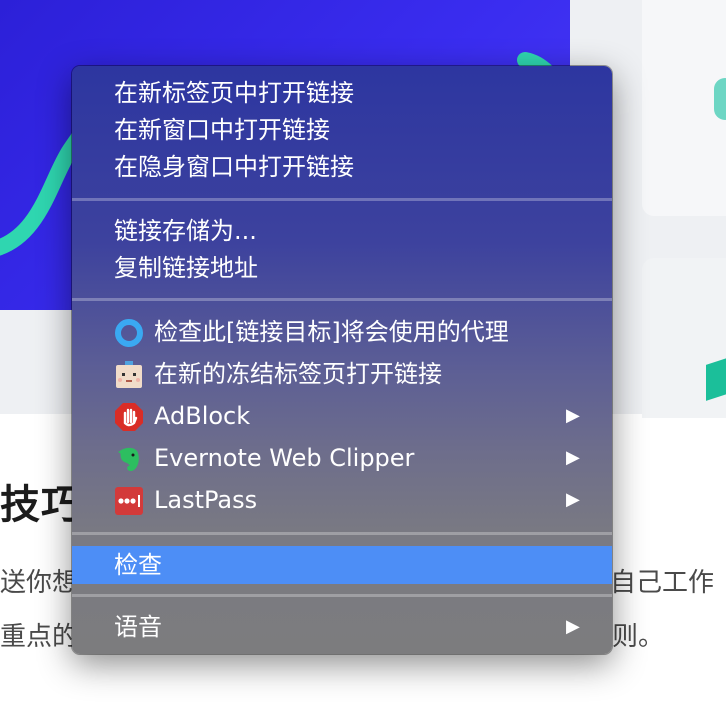 This screenshot has width=726, height=716. What do you see at coordinates (638, 637) in the screenshot?
I see `article-text-line2-right: 则。` at bounding box center [638, 637].